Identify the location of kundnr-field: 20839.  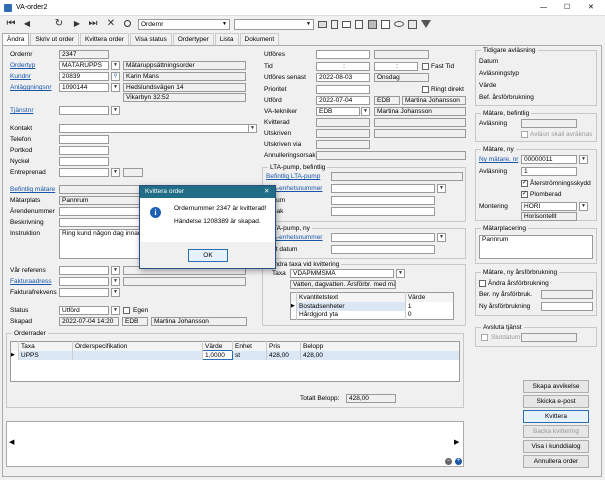
(84, 76).